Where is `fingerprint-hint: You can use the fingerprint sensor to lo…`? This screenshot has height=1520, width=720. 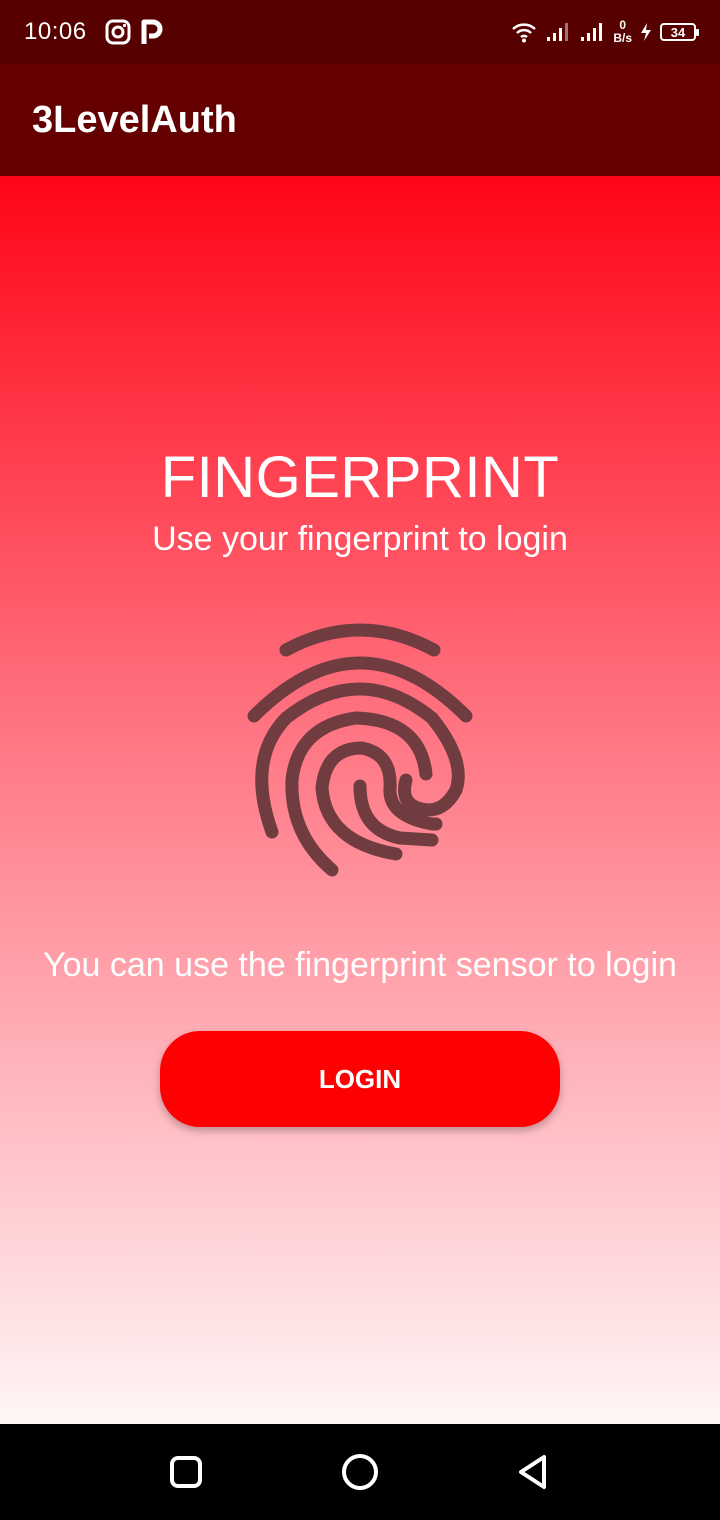 fingerprint-hint: You can use the fingerprint sensor to lo… is located at coordinates (360, 965).